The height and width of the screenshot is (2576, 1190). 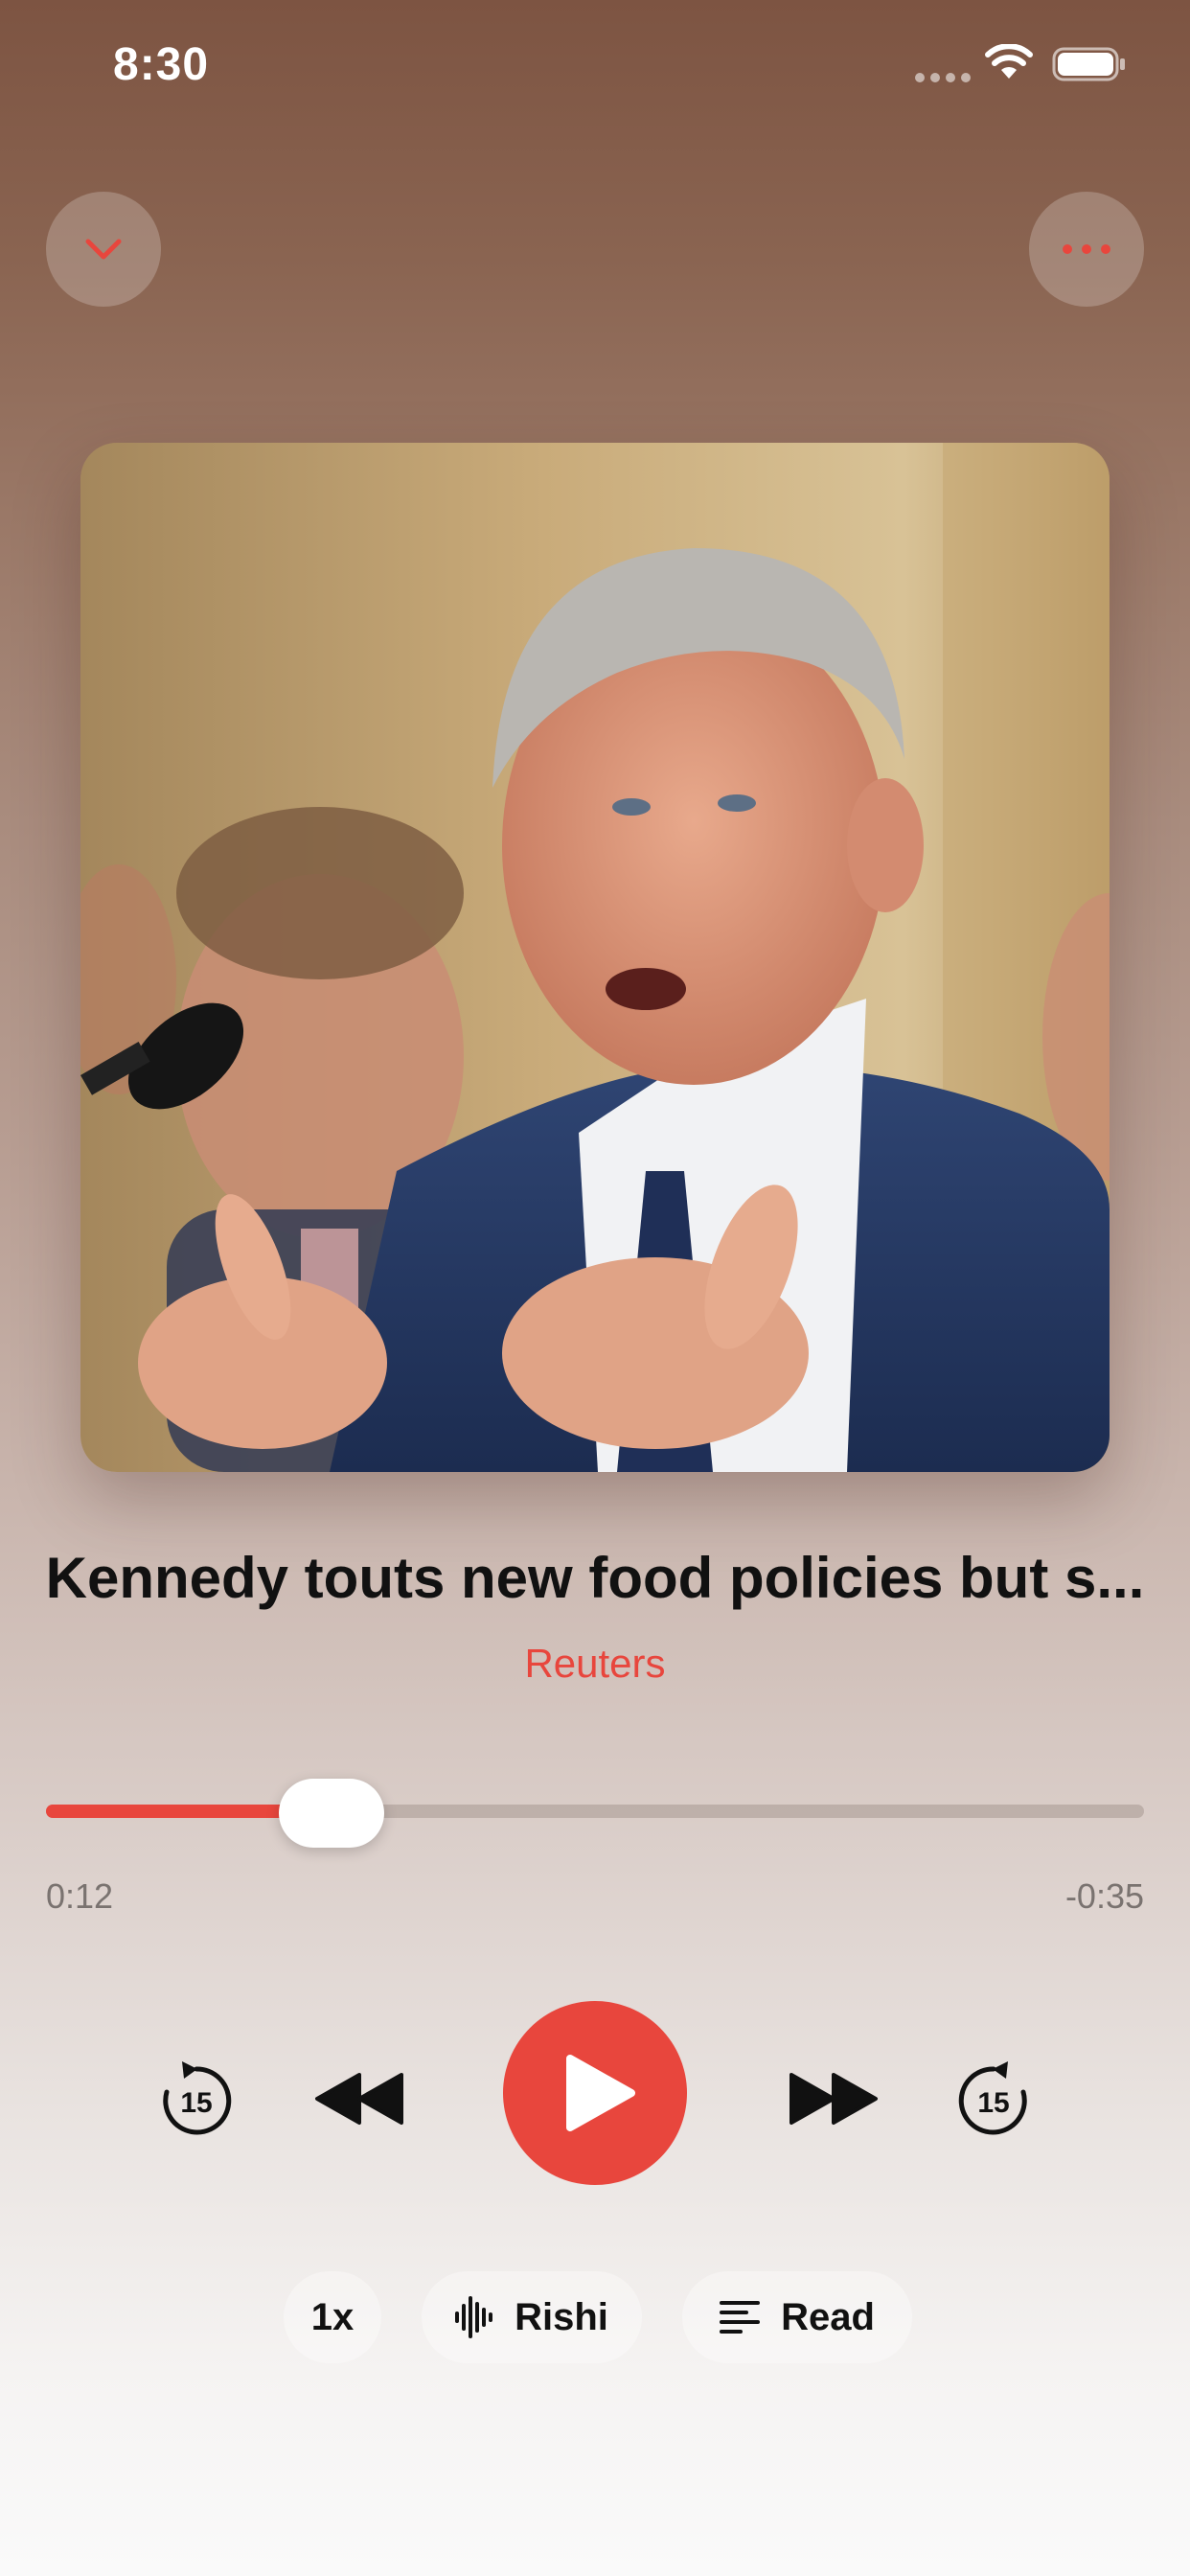 I want to click on skip-back-15-button: 15, so click(x=197, y=2099).